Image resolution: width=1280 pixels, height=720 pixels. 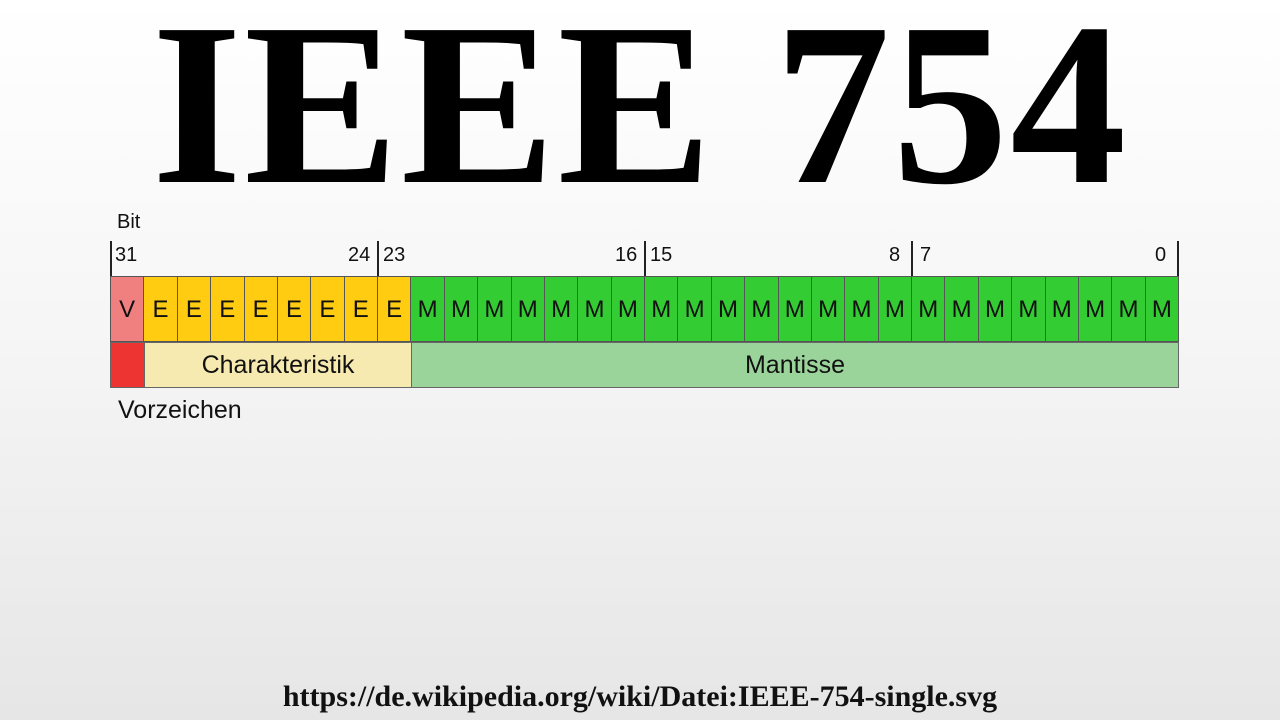 What do you see at coordinates (278, 365) in the screenshot?
I see `exponent-field-band: Charakteristik` at bounding box center [278, 365].